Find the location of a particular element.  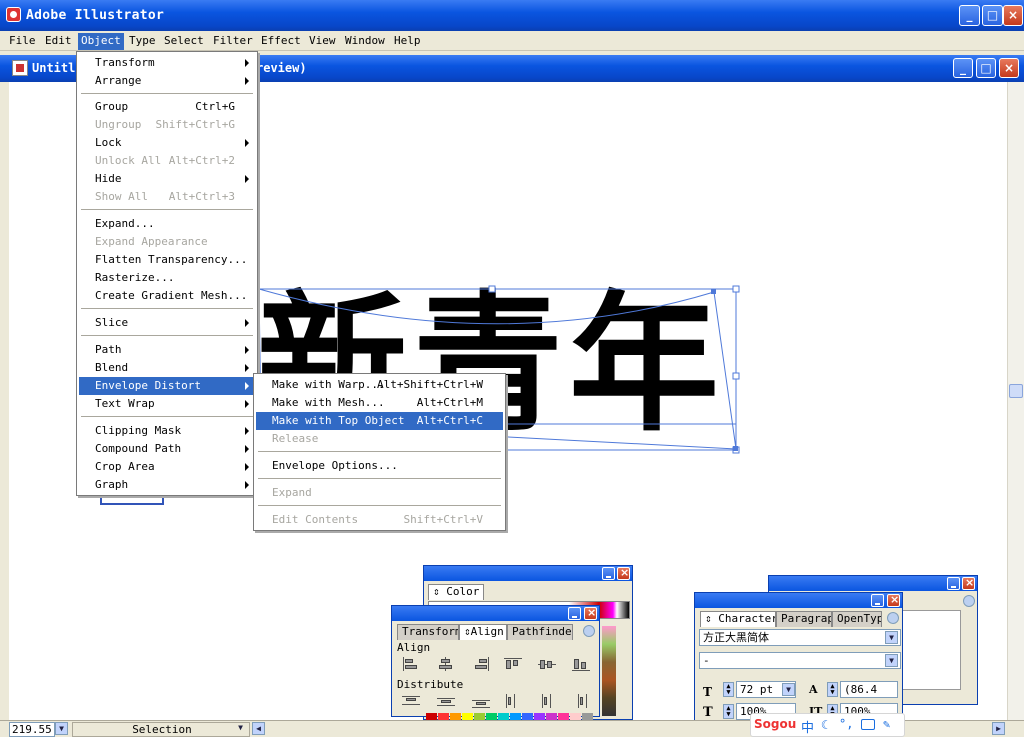

color-palette-titlebar is located at coordinates (528, 573).